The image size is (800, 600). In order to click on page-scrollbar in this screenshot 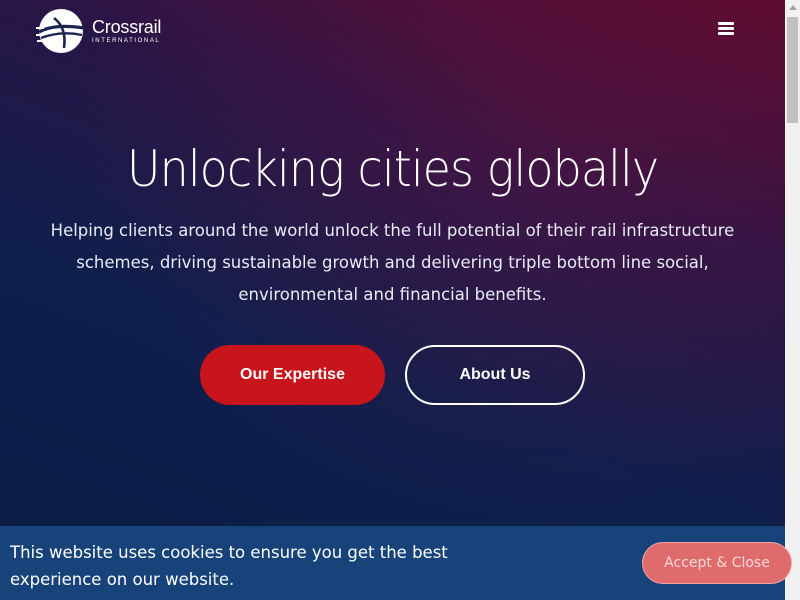, I will do `click(792, 300)`.